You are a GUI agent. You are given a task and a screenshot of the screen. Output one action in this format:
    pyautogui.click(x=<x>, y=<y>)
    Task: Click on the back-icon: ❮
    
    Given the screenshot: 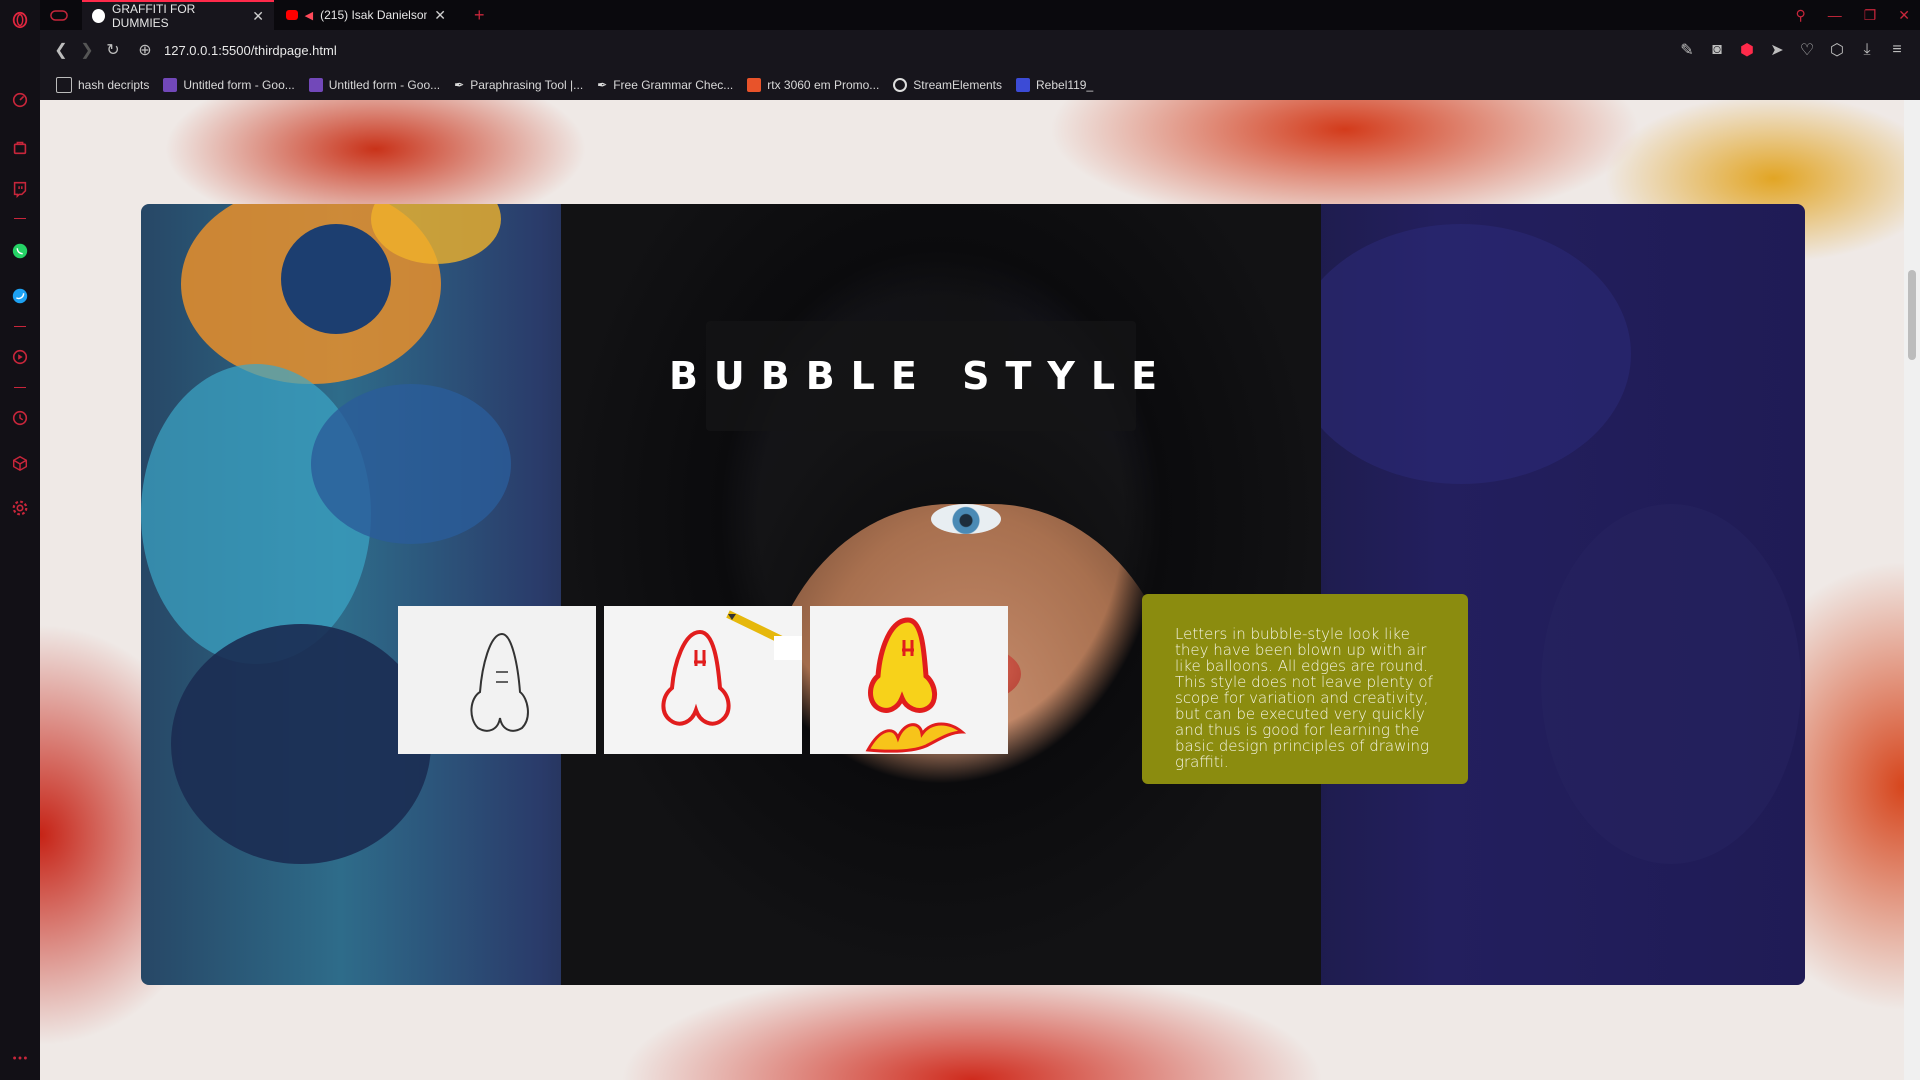 What is the action you would take?
    pyautogui.click(x=61, y=50)
    